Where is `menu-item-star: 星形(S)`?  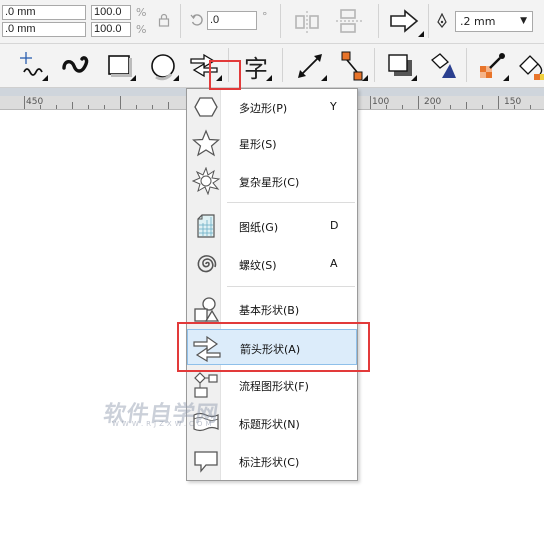 menu-item-star: 星形(S) is located at coordinates (272, 143).